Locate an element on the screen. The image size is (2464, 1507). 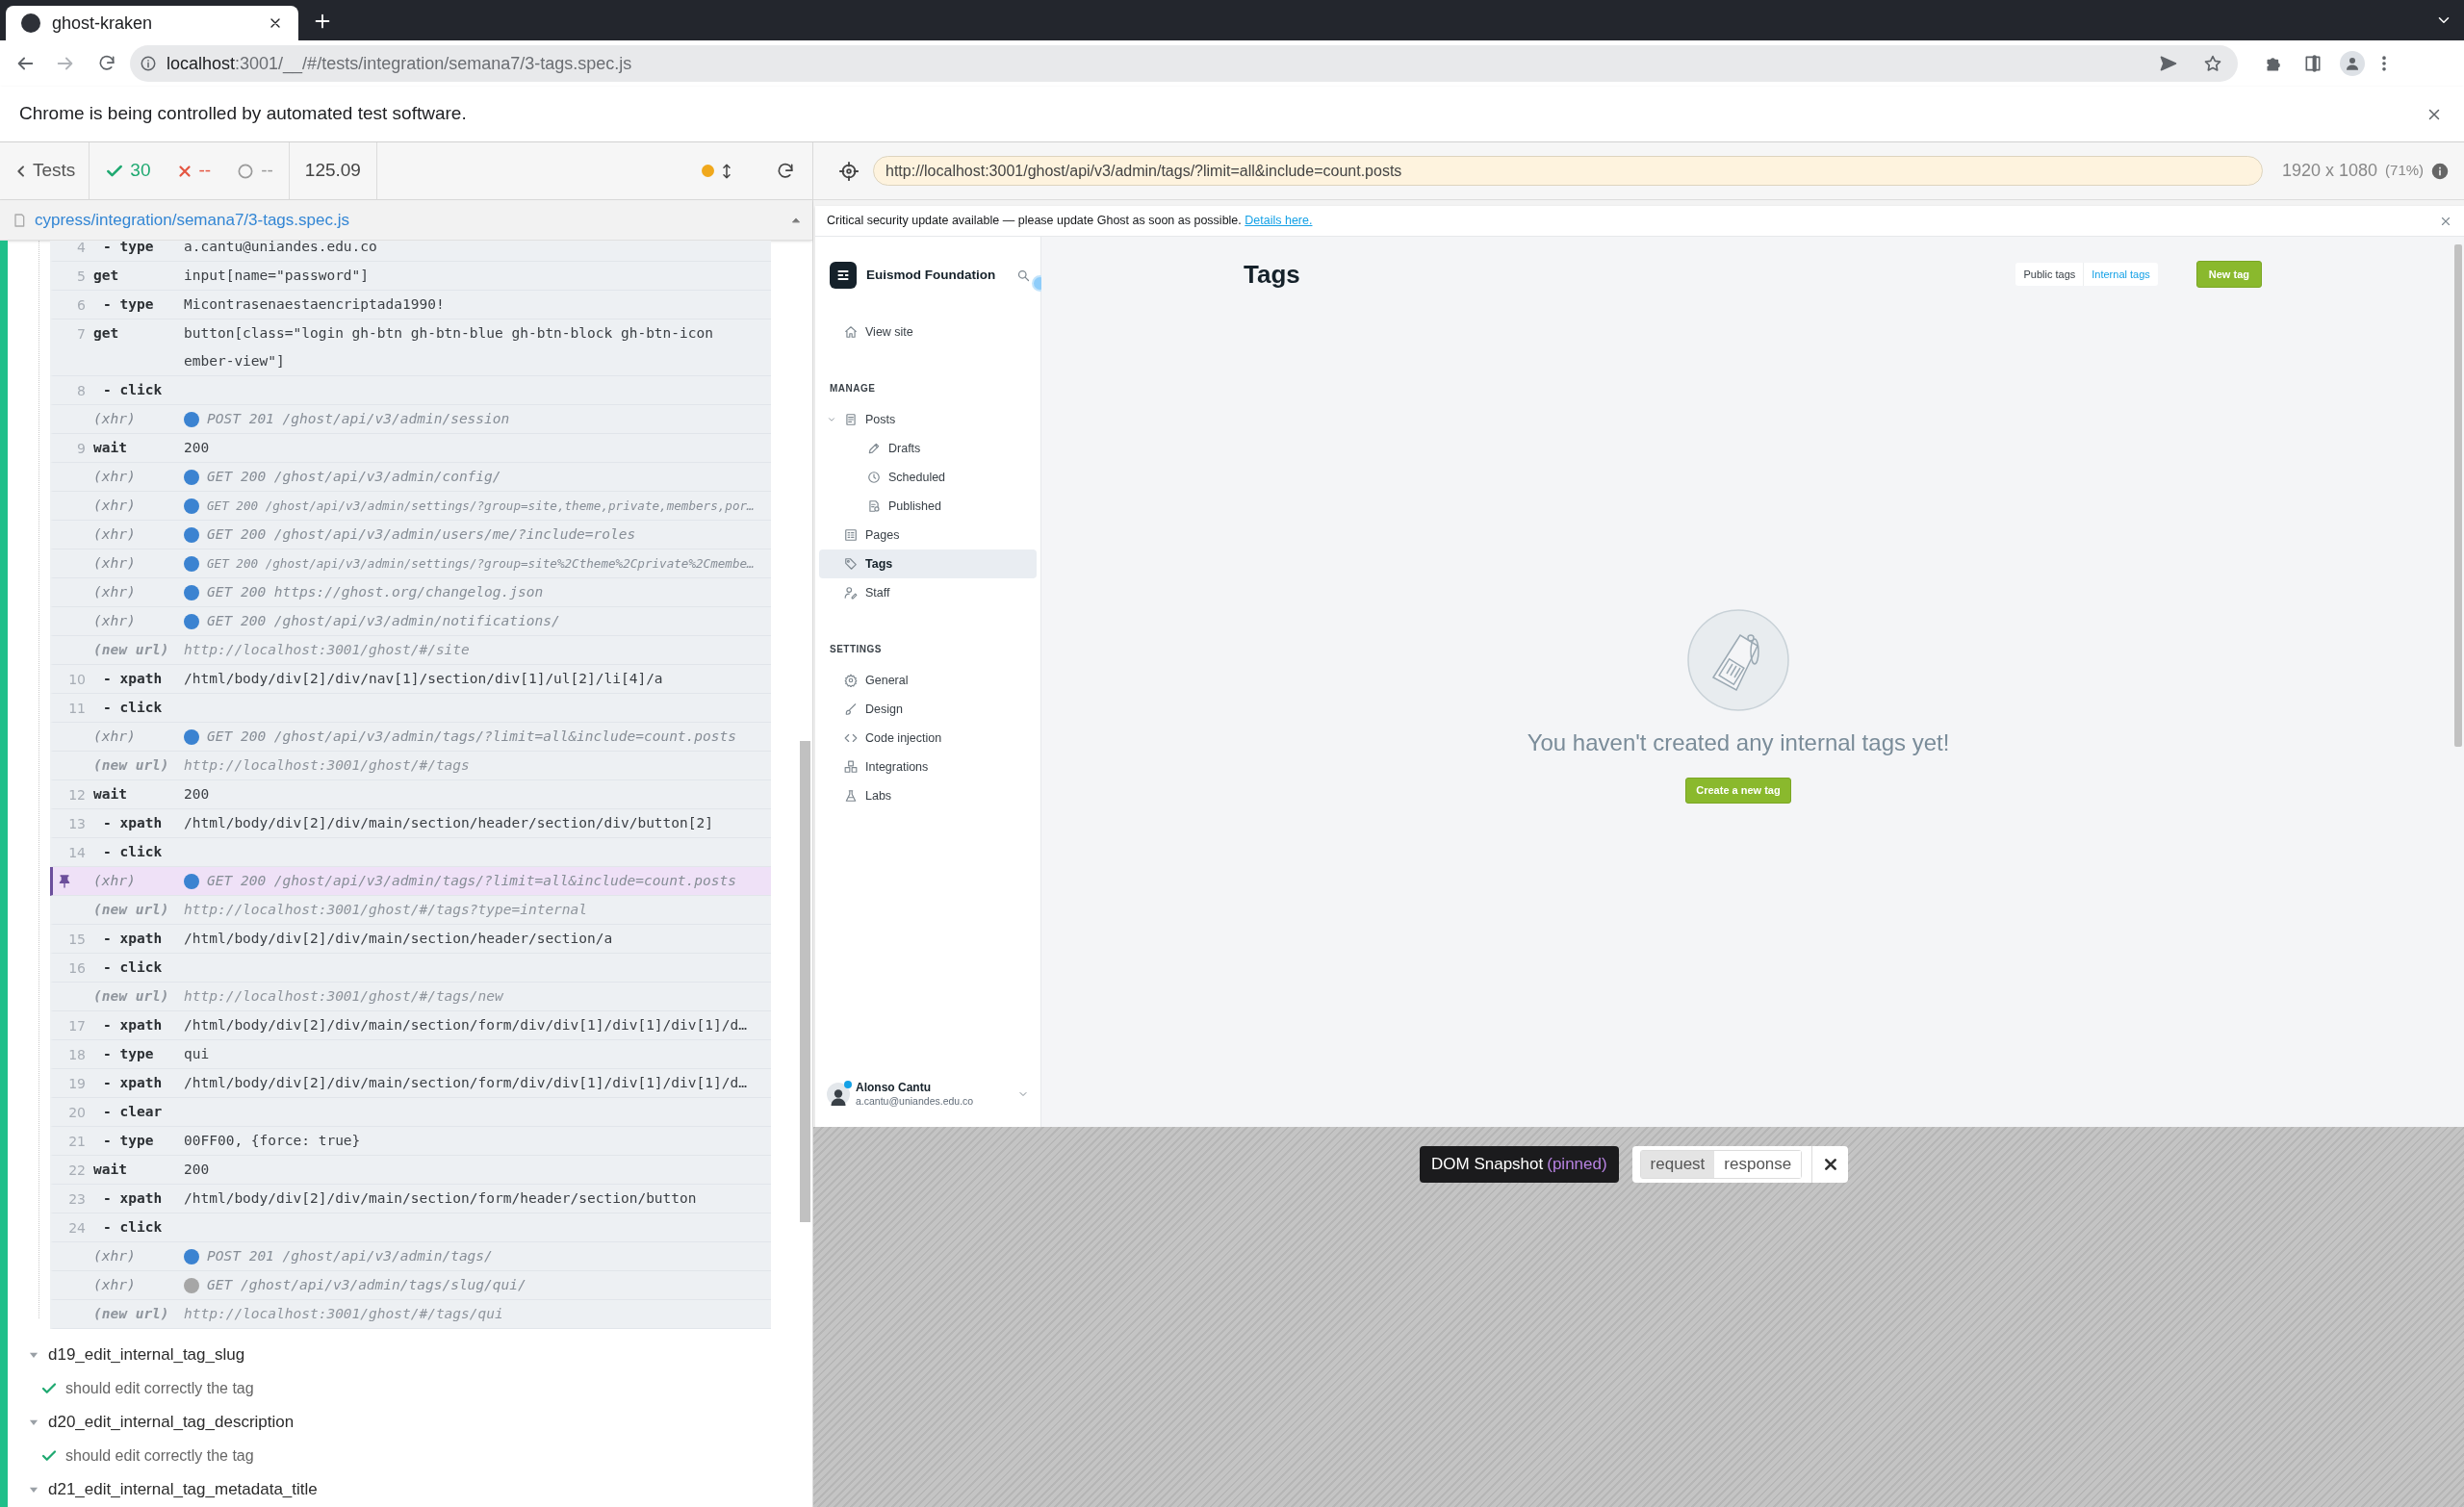
pencil-icon is located at coordinates (874, 448).